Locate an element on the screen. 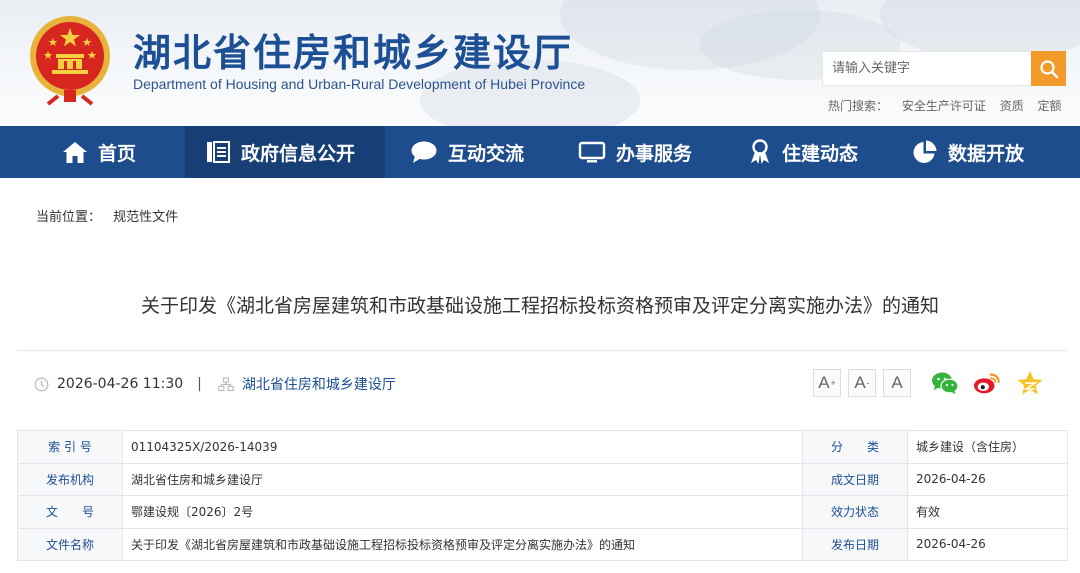 Image resolution: width=1080 pixels, height=573 pixels. font-increase-button: A + is located at coordinates (827, 383).